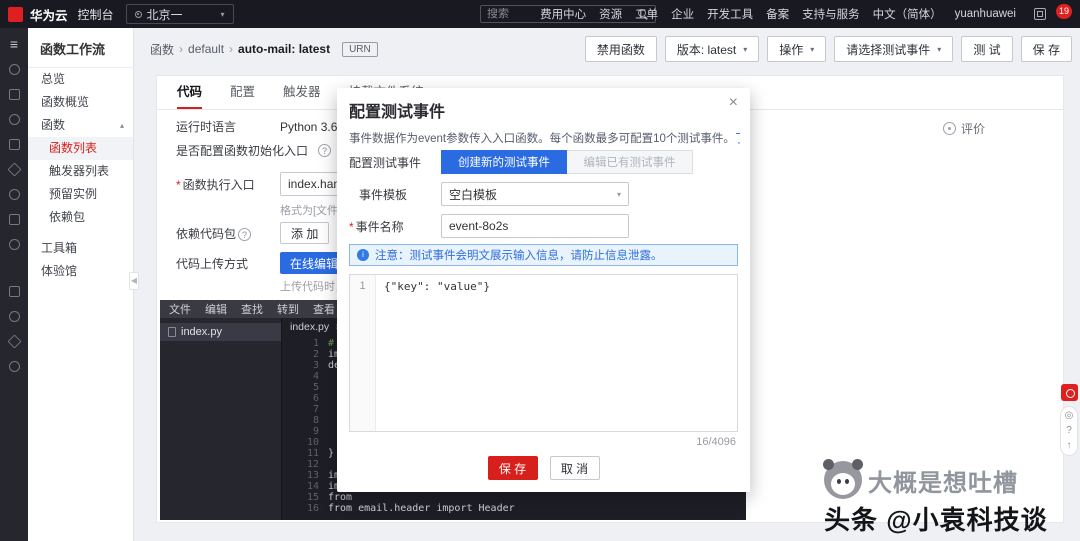 The height and width of the screenshot is (541, 1080). I want to click on add-dependency-button: 添 加, so click(305, 233).